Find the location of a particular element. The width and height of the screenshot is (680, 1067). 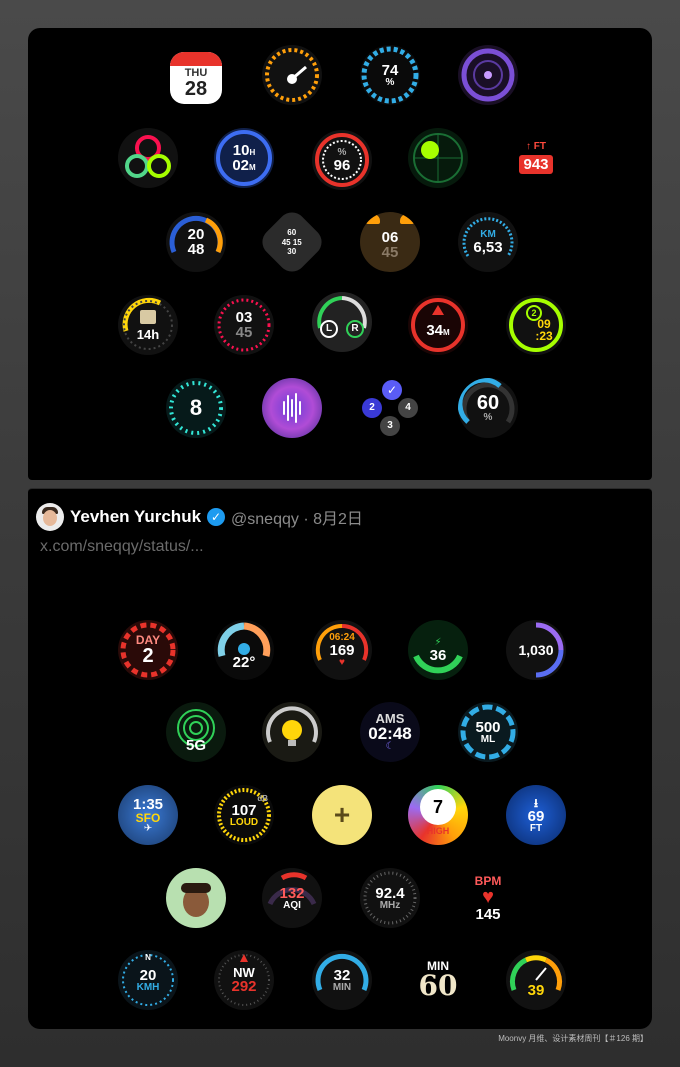

speed-value: 39 is located at coordinates (536, 990).